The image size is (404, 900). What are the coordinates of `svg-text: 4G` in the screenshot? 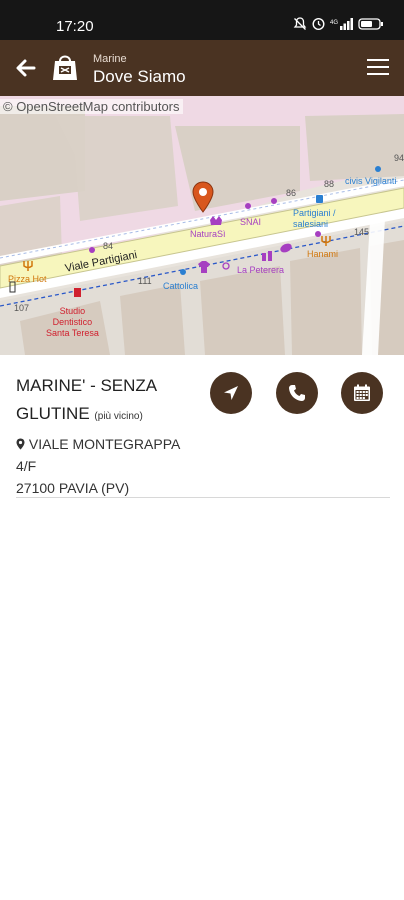 It's located at (334, 23).